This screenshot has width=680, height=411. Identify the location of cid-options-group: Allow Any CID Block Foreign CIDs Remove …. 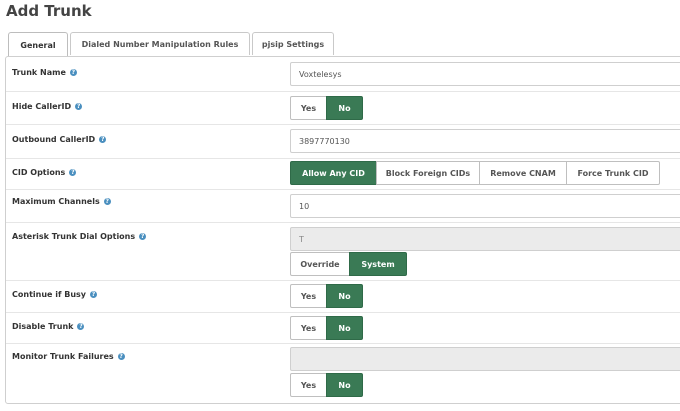
(475, 173).